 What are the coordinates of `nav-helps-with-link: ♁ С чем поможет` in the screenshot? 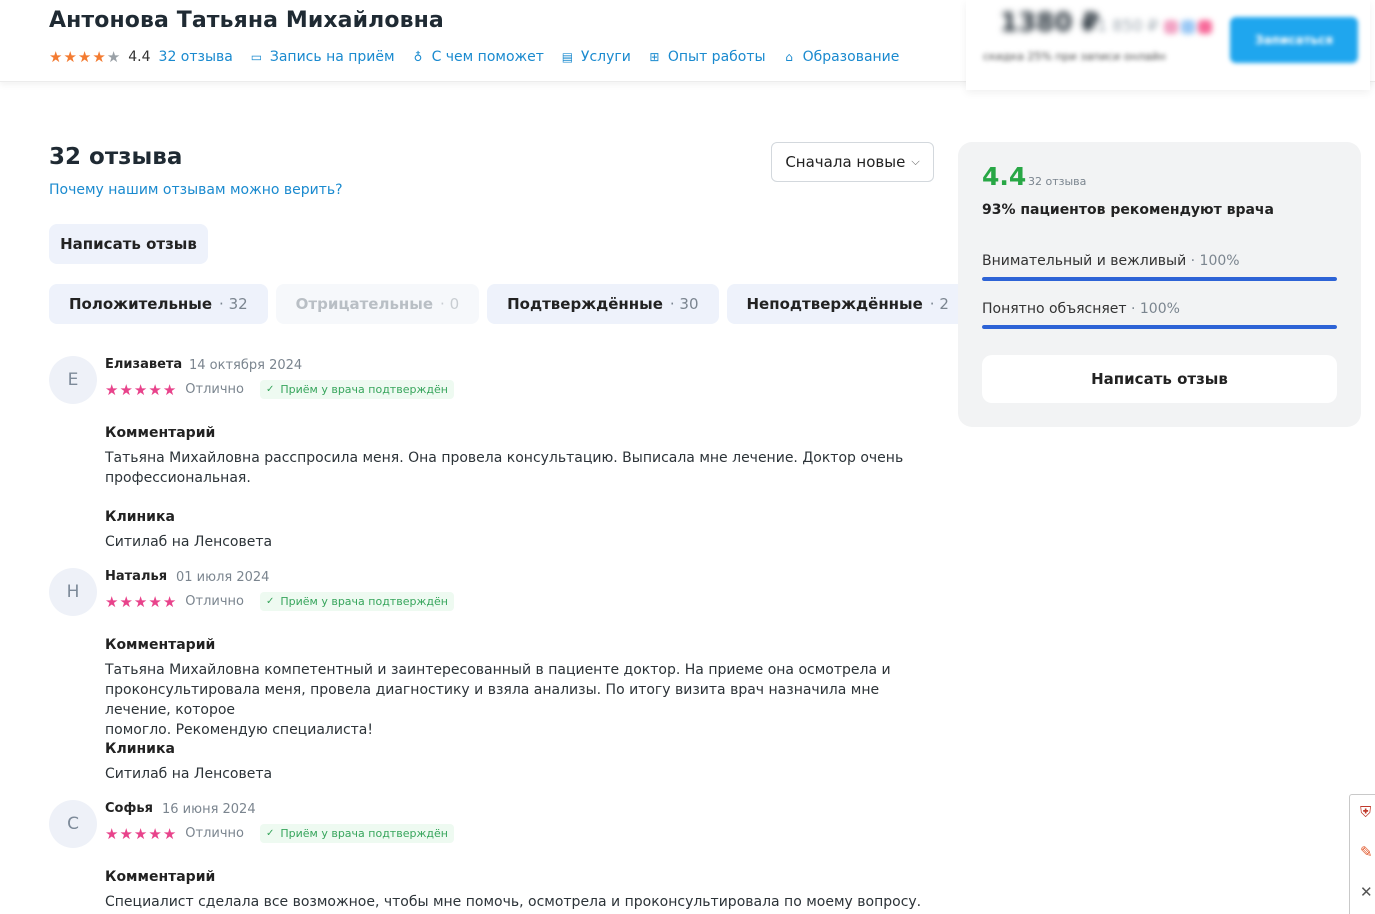 It's located at (478, 57).